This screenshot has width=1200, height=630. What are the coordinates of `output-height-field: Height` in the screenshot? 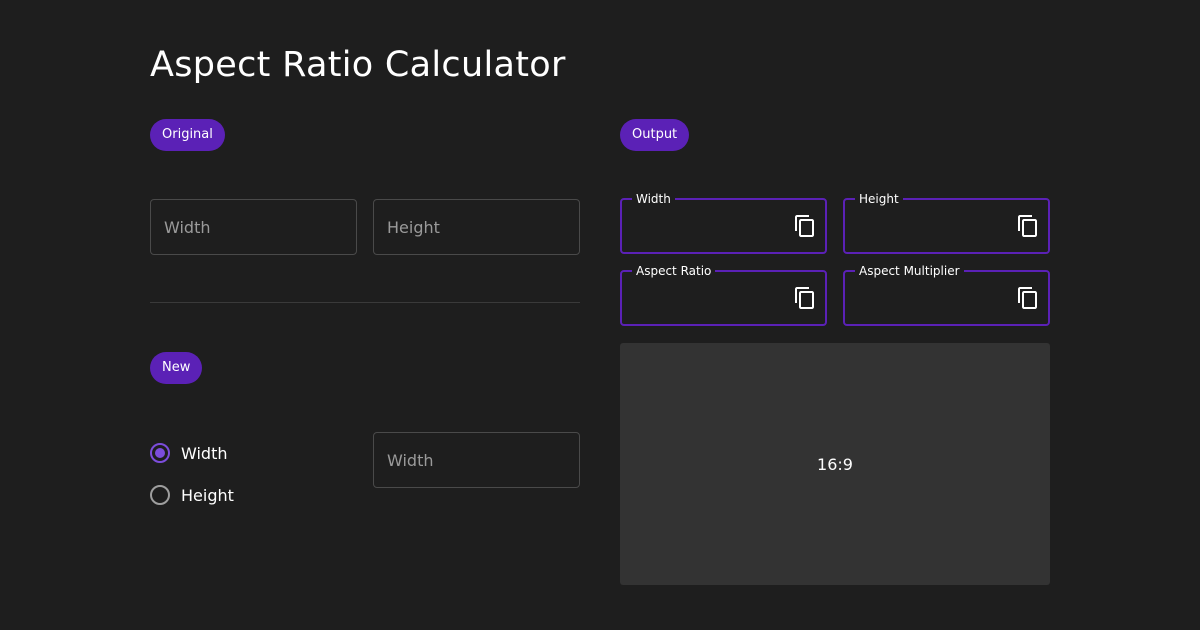 It's located at (946, 222).